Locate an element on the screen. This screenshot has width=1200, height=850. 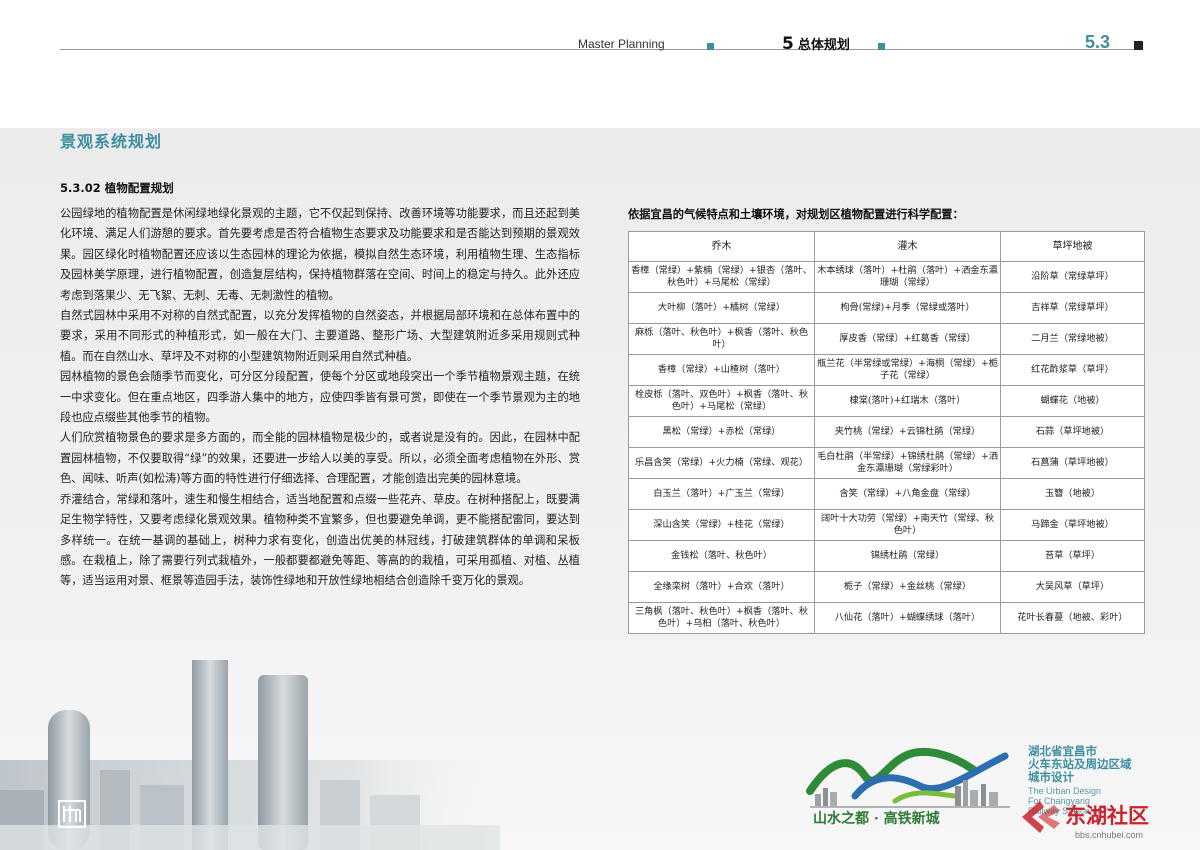
table-cell: 含笑（常绿）+八角金盘（常绿） is located at coordinates (907, 494).